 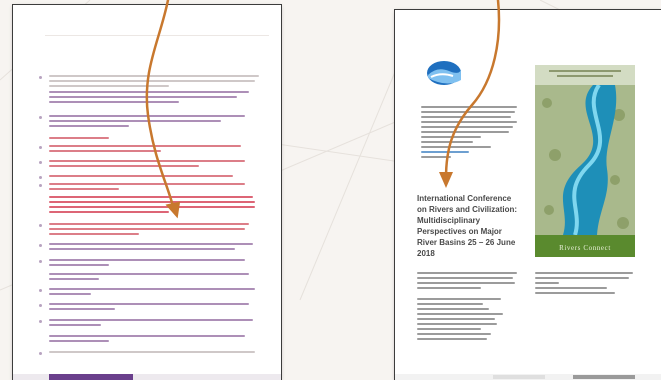 What do you see at coordinates (470, 133) in the screenshot?
I see `right-doc-intro` at bounding box center [470, 133].